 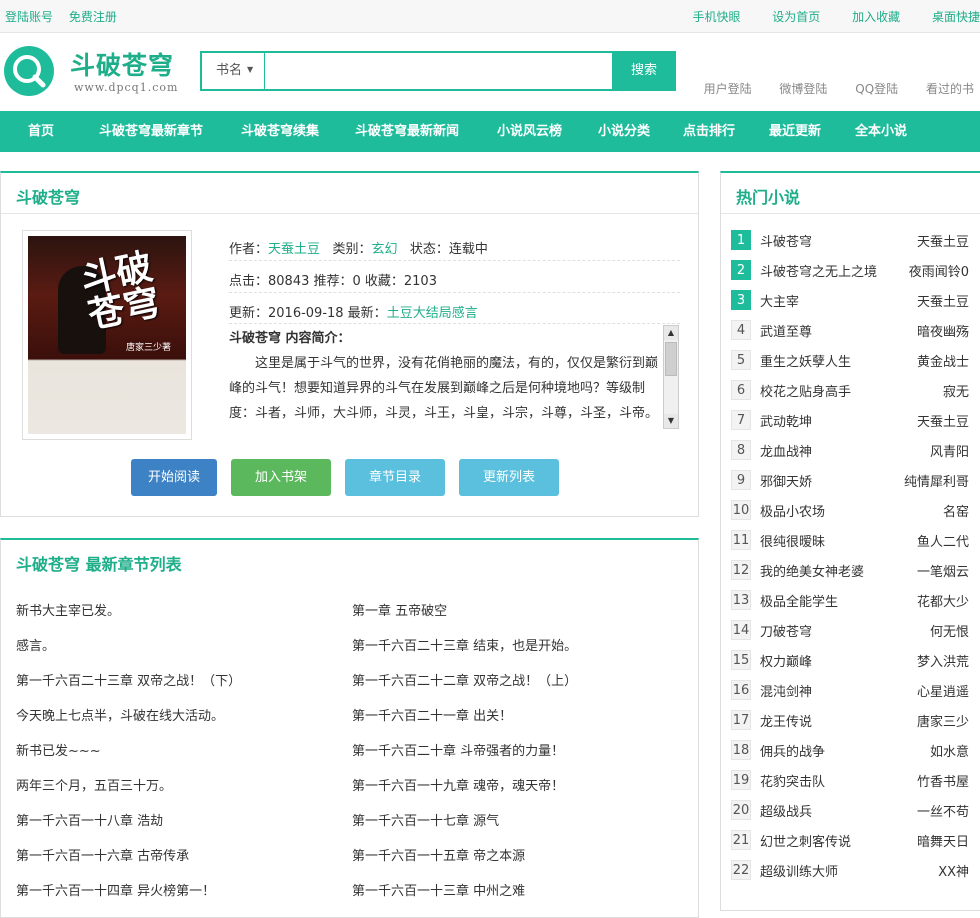 I want to click on hot-novel-row: 7 武动乾坤 天蚕土豆, so click(x=851, y=420).